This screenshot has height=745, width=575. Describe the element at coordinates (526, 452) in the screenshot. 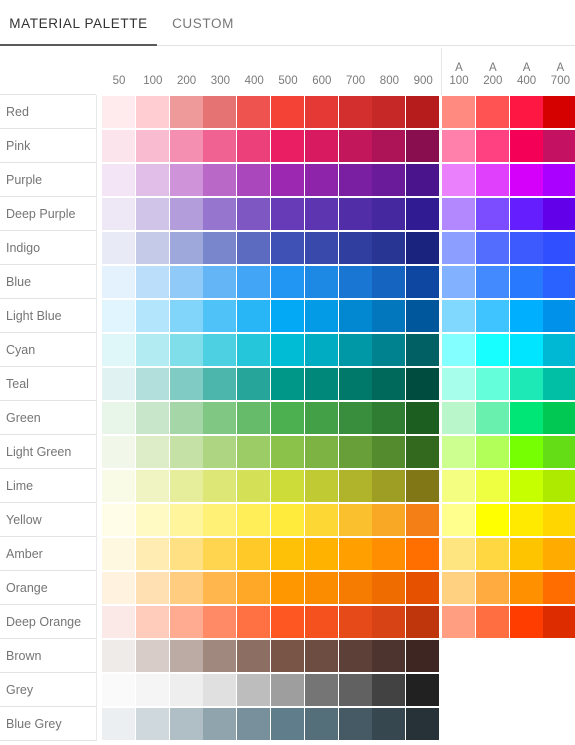

I see `swatch-light-green-a400` at that location.